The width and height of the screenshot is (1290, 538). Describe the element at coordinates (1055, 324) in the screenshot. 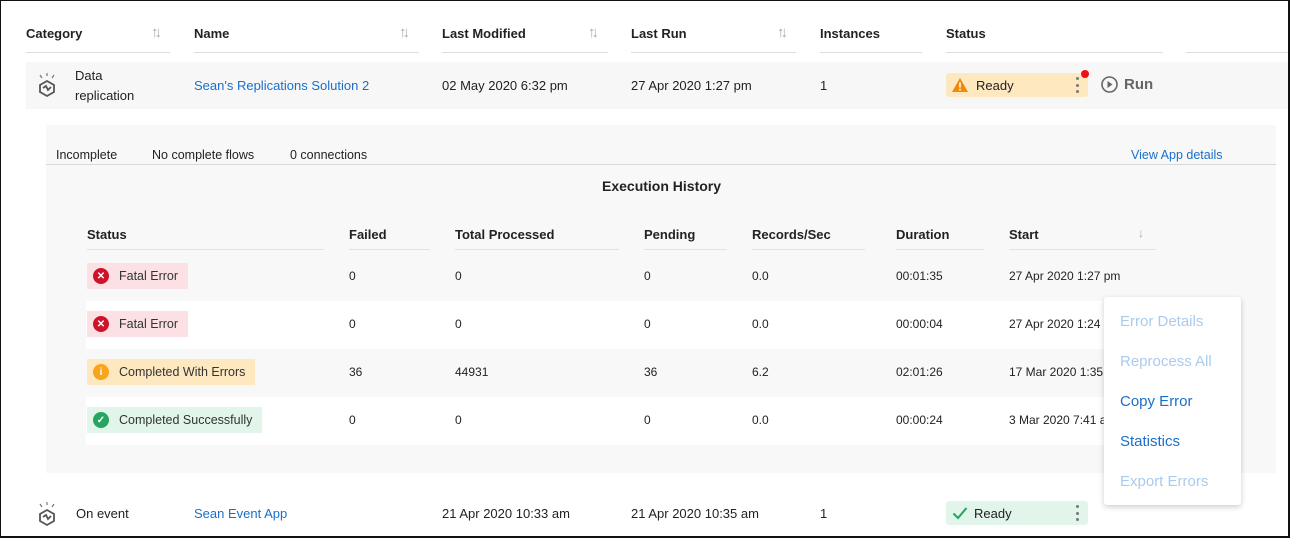

I see `start-value: 27 Apr 2020 1:24` at that location.